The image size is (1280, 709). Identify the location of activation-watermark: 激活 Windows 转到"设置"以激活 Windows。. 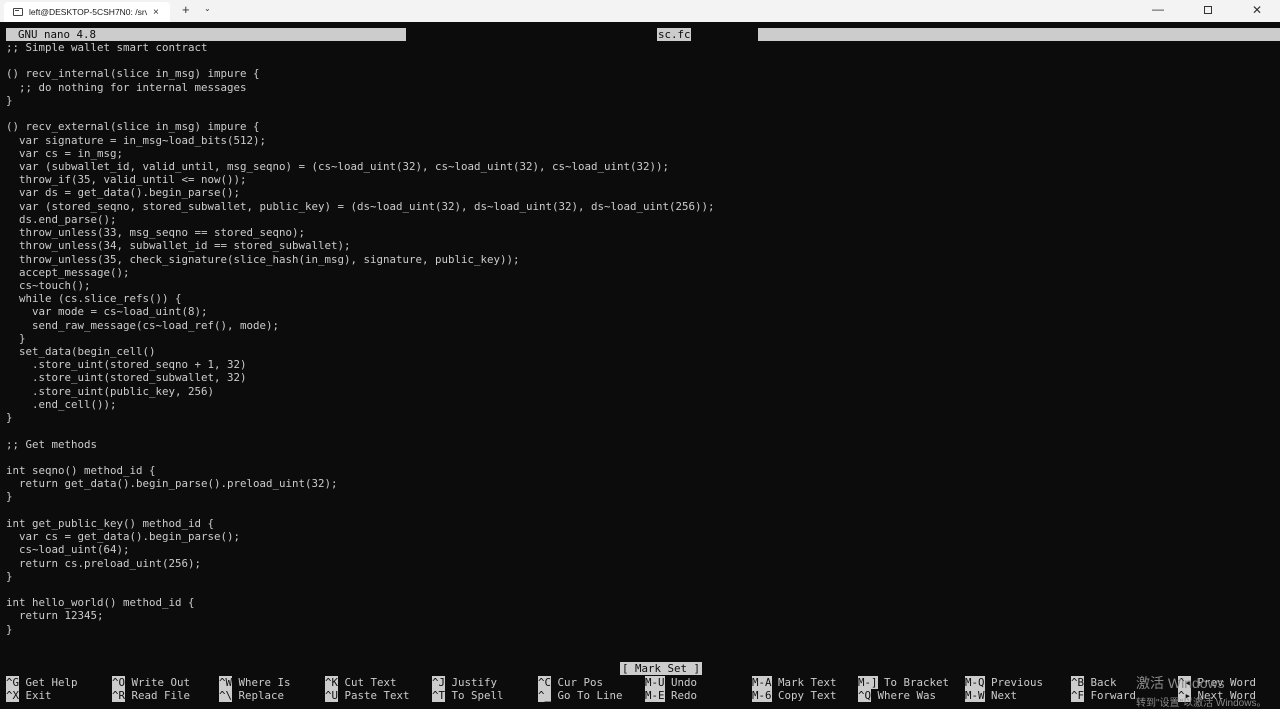
(1201, 691).